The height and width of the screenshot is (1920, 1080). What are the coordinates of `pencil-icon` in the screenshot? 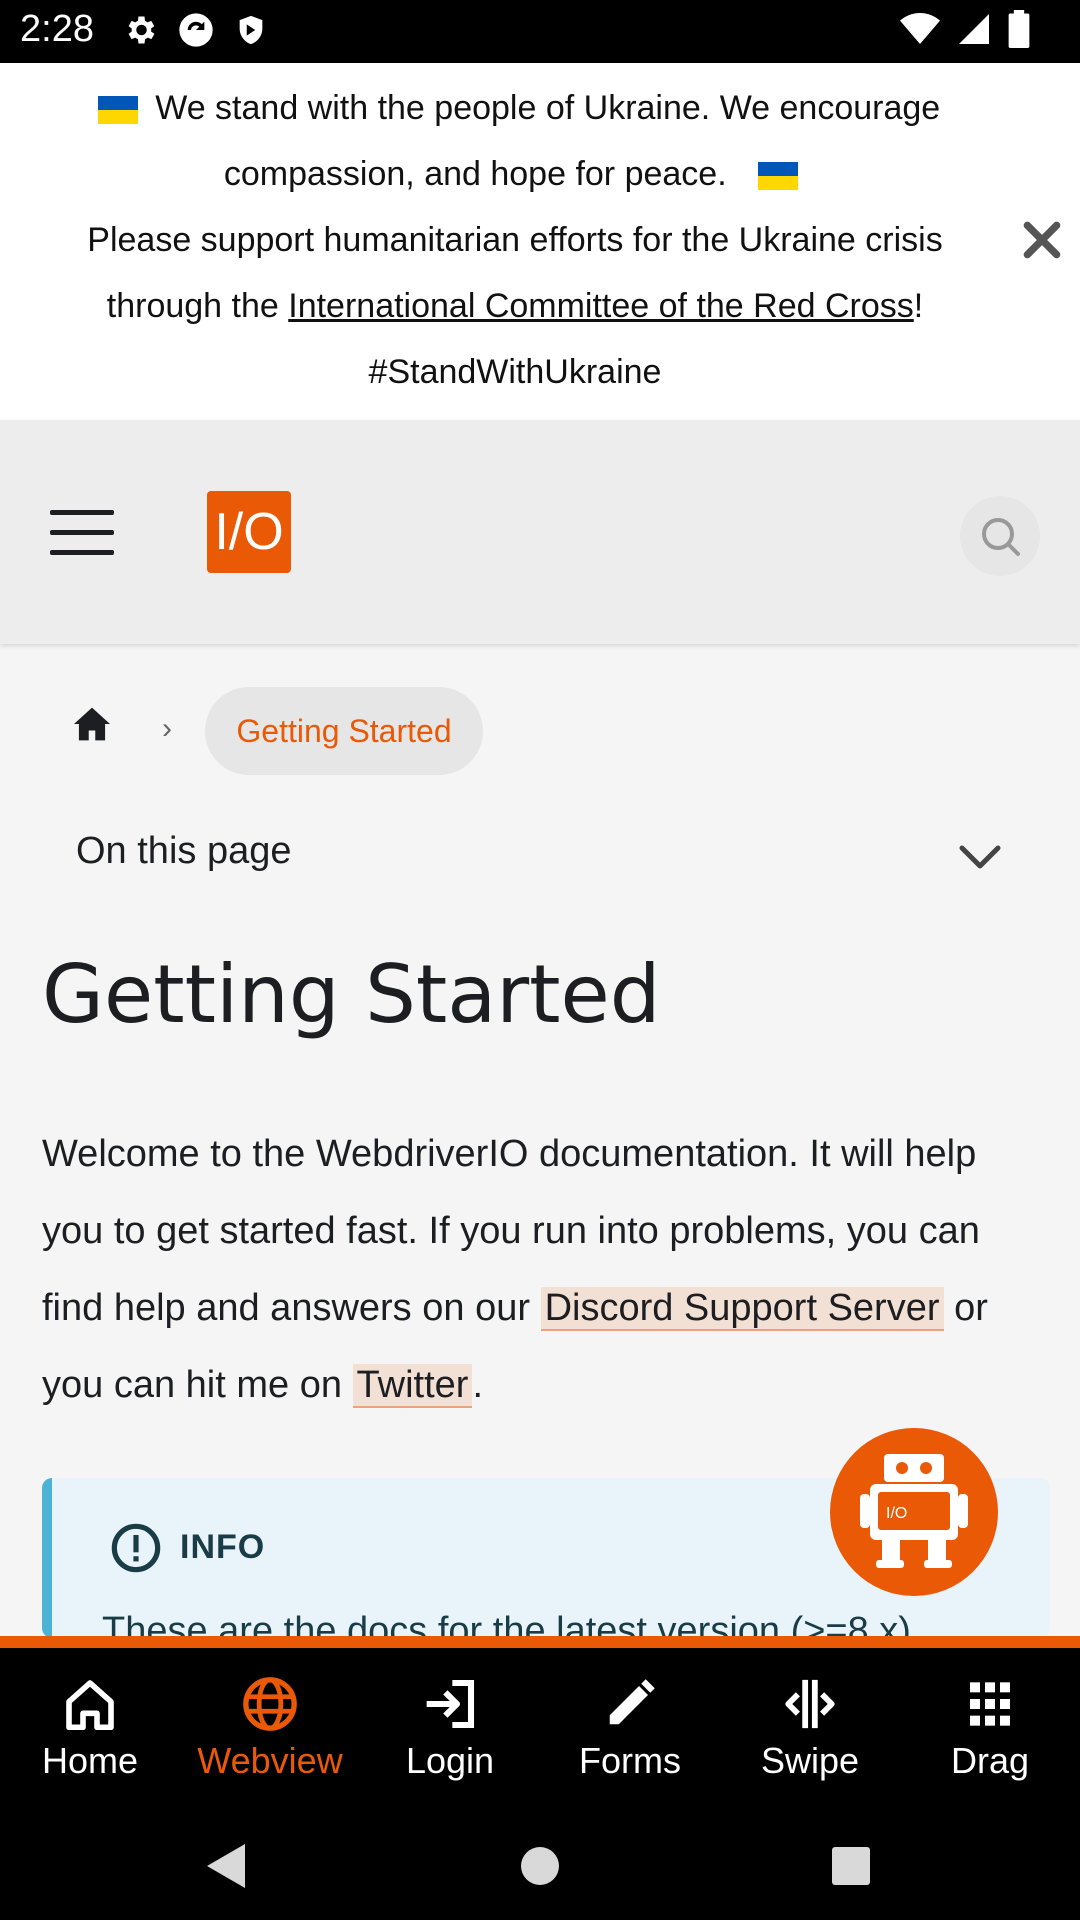 It's located at (632, 1702).